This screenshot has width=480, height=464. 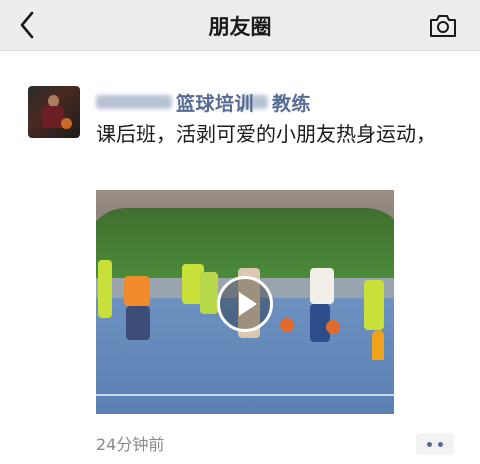 I want to click on author-name-main: 篮球培训, so click(x=215, y=104).